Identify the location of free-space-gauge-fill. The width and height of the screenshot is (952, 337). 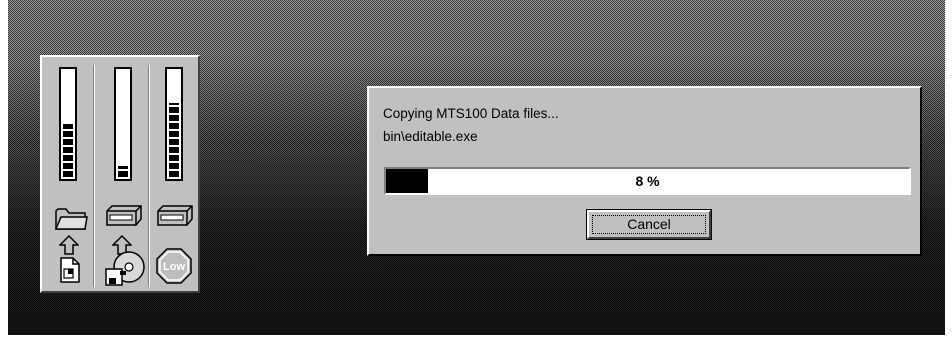
(174, 140).